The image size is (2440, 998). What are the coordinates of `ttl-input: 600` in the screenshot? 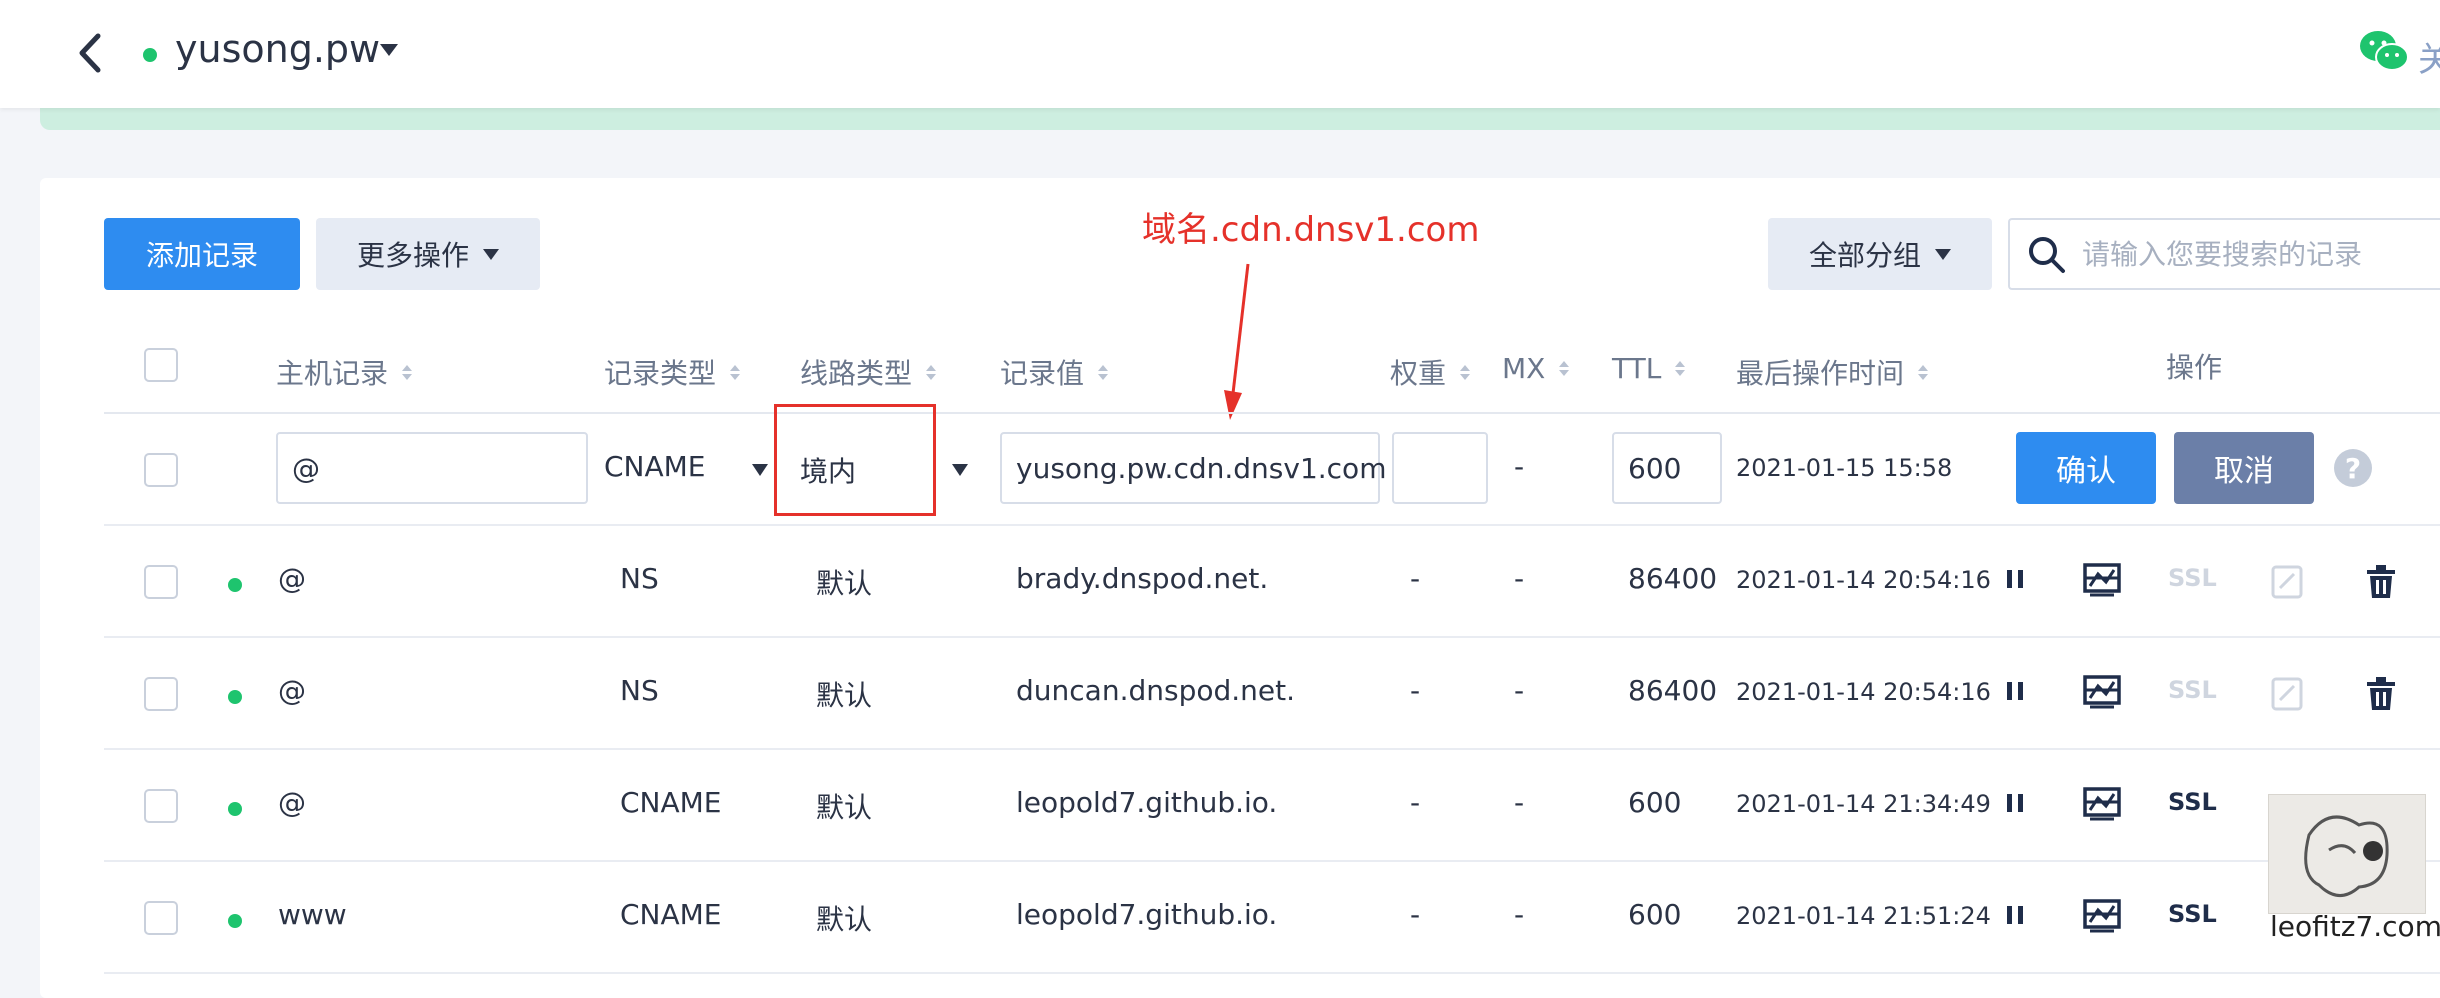 It's located at (1667, 468).